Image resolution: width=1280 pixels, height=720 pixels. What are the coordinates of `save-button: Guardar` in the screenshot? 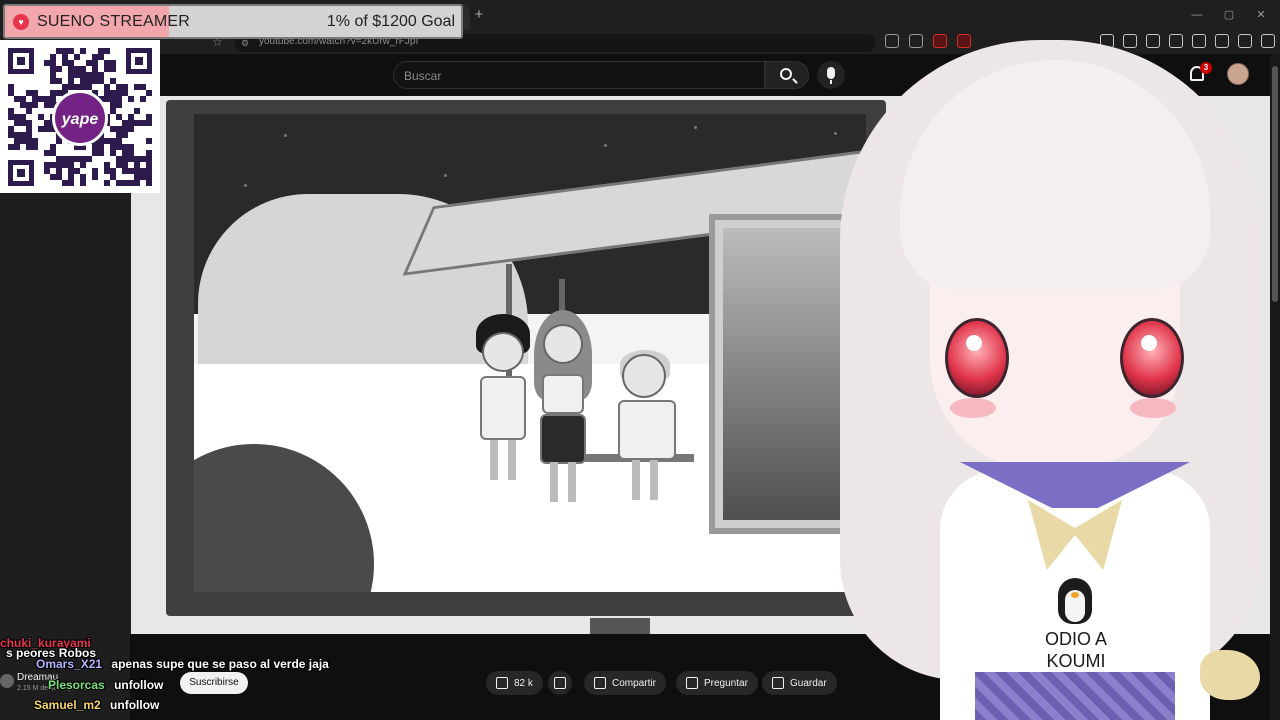 It's located at (799, 683).